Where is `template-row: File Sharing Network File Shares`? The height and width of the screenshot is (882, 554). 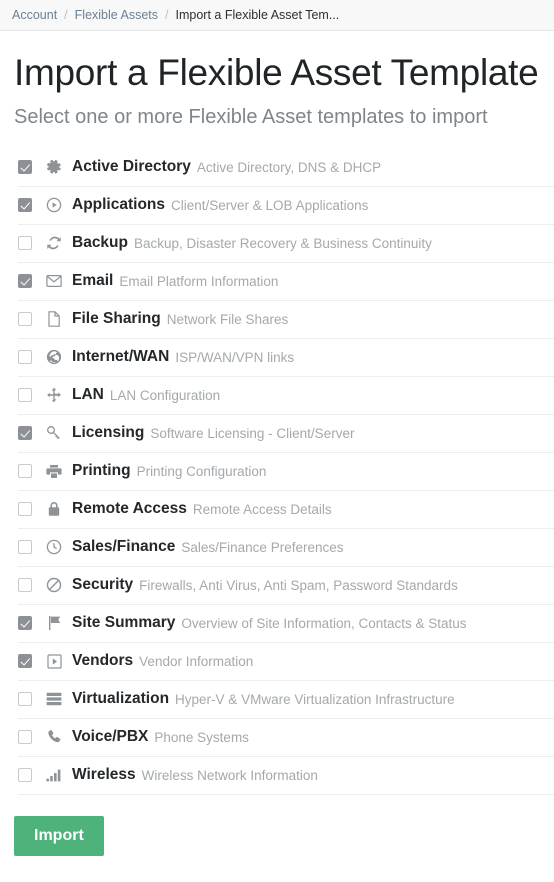
template-row: File Sharing Network File Shares is located at coordinates (286, 320).